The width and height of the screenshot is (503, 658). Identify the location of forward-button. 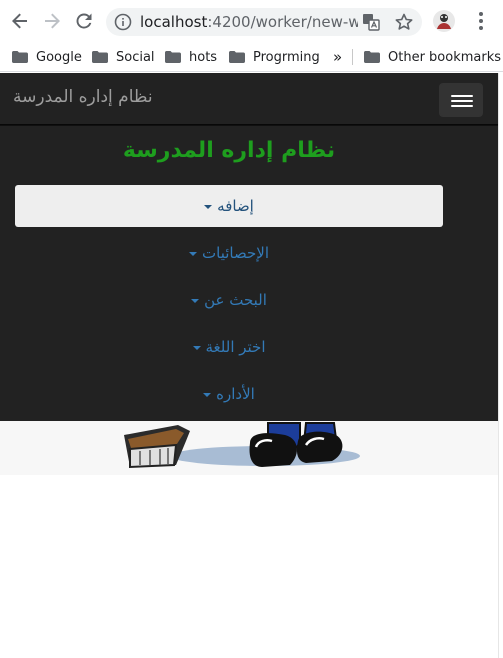
(52, 21).